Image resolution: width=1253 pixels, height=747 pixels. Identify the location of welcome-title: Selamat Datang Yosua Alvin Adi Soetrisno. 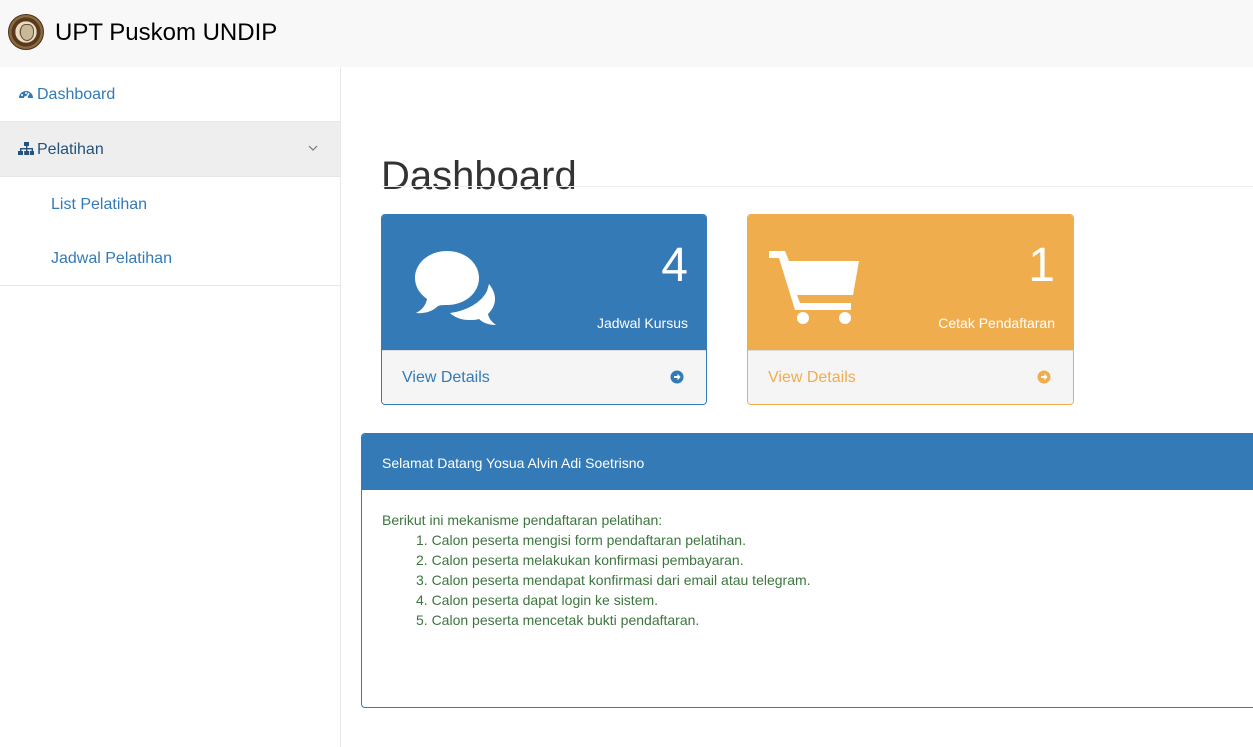
(513, 463).